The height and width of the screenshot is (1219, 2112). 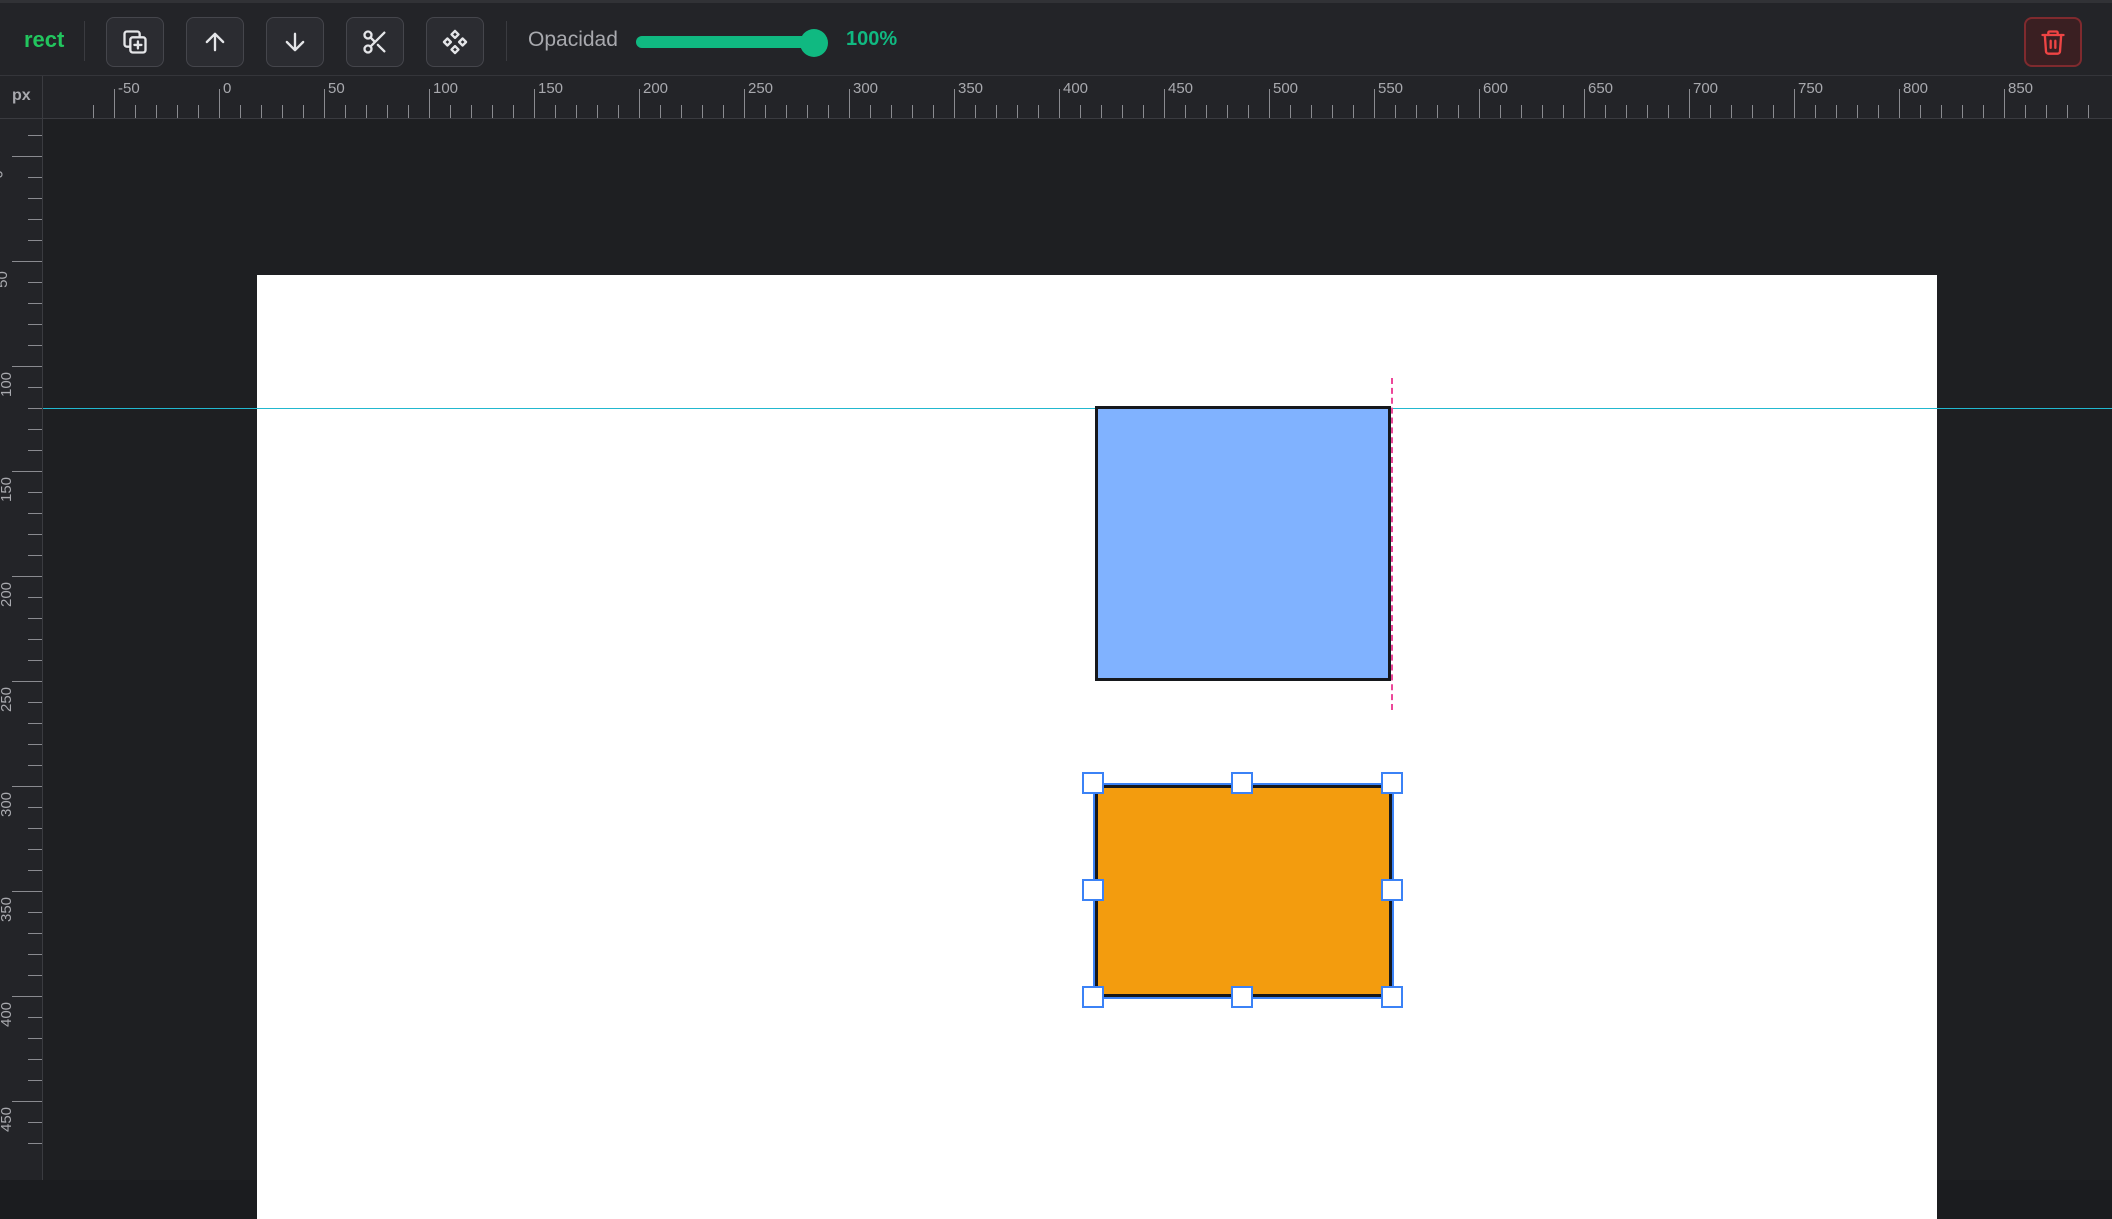 I want to click on snap-guide-vertical, so click(x=1392, y=544).